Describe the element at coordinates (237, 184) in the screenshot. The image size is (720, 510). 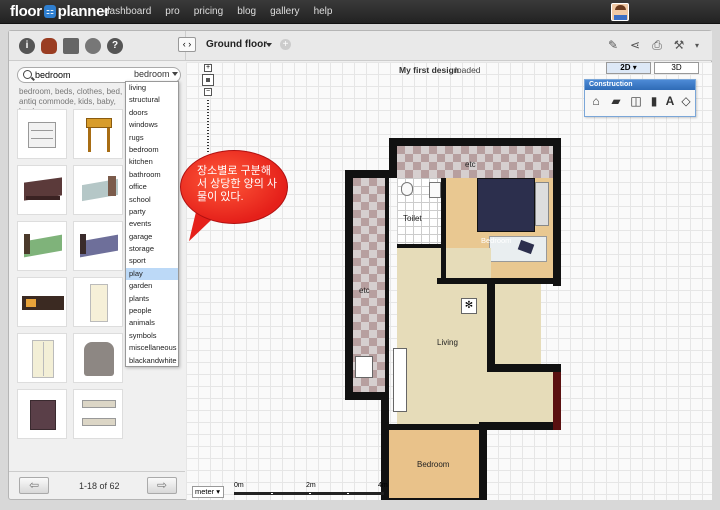
I see `annotation-text: 장소별로 구분해서 상당한 양의 사물이 있다.` at that location.